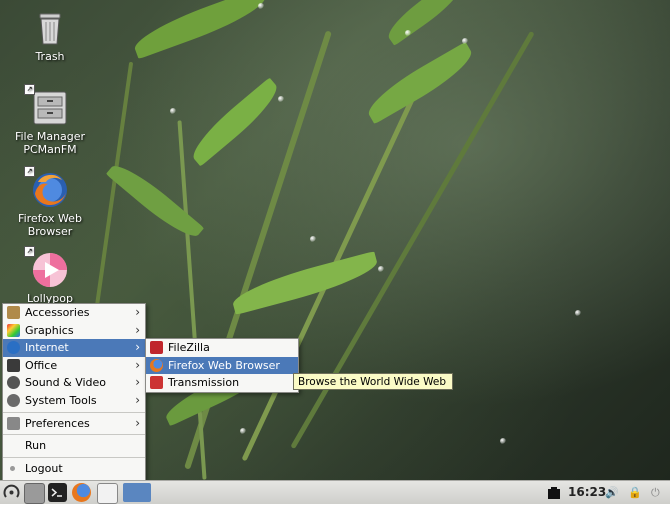 This screenshot has height=505, width=670. Describe the element at coordinates (13, 383) in the screenshot. I see `sound-video-icon` at that location.